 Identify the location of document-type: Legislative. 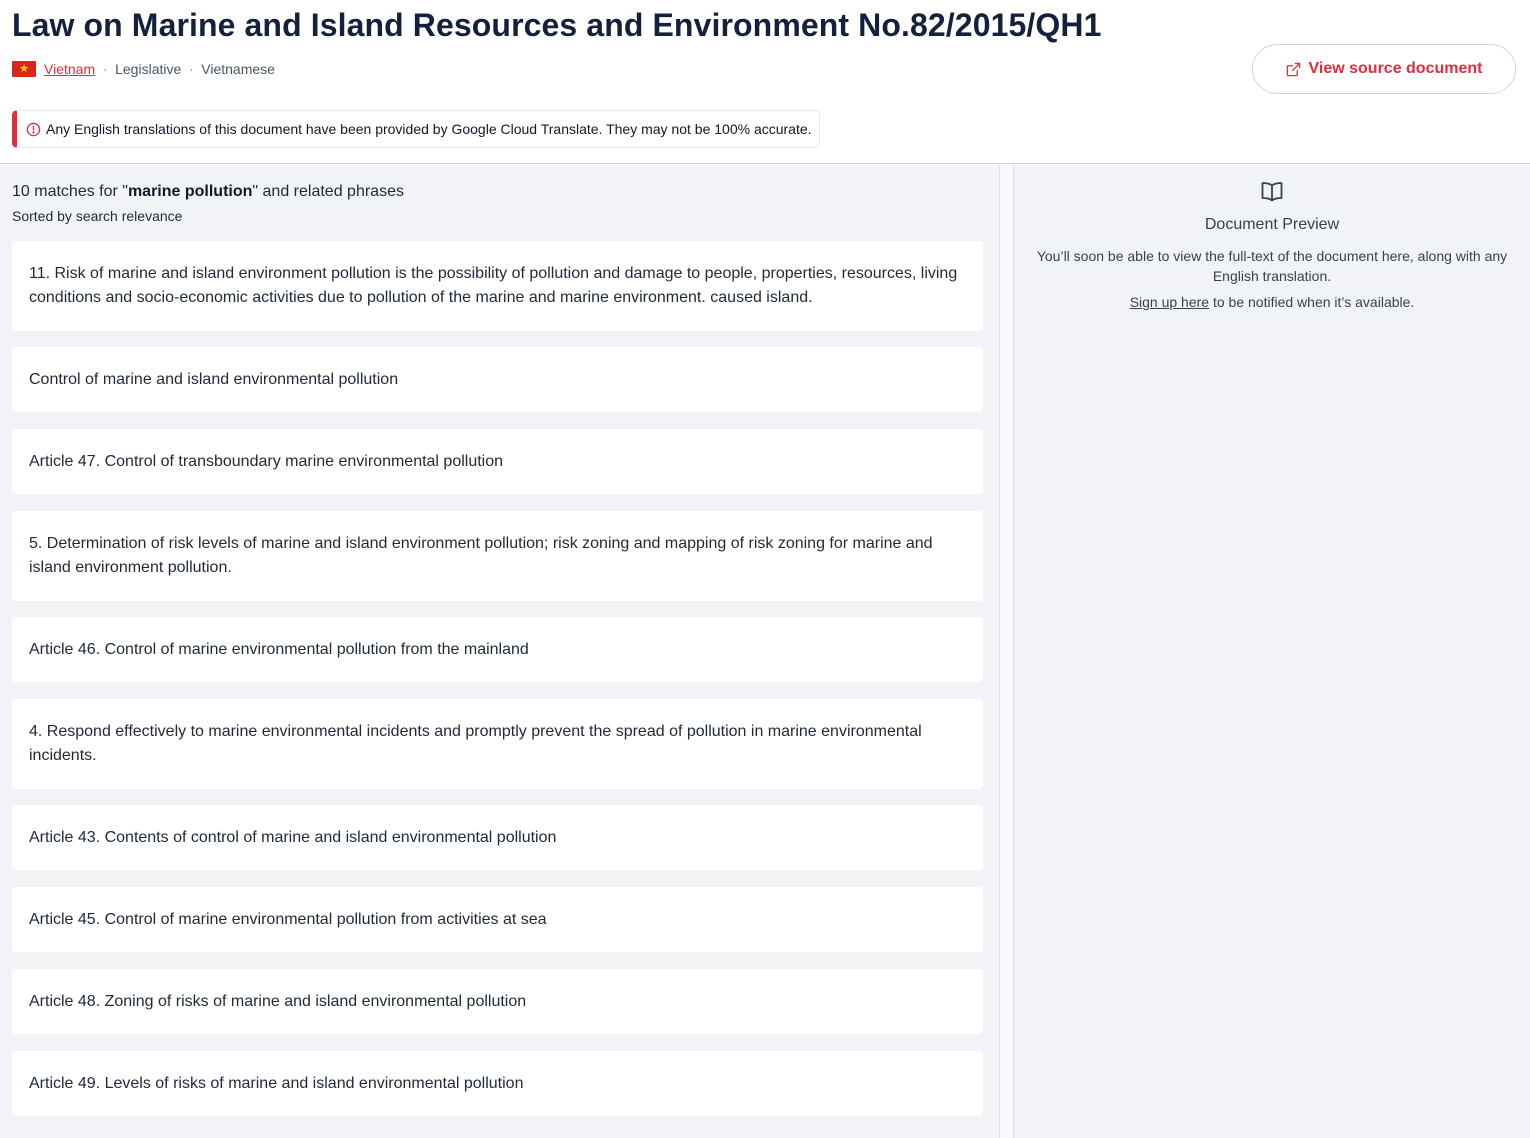
(148, 69).